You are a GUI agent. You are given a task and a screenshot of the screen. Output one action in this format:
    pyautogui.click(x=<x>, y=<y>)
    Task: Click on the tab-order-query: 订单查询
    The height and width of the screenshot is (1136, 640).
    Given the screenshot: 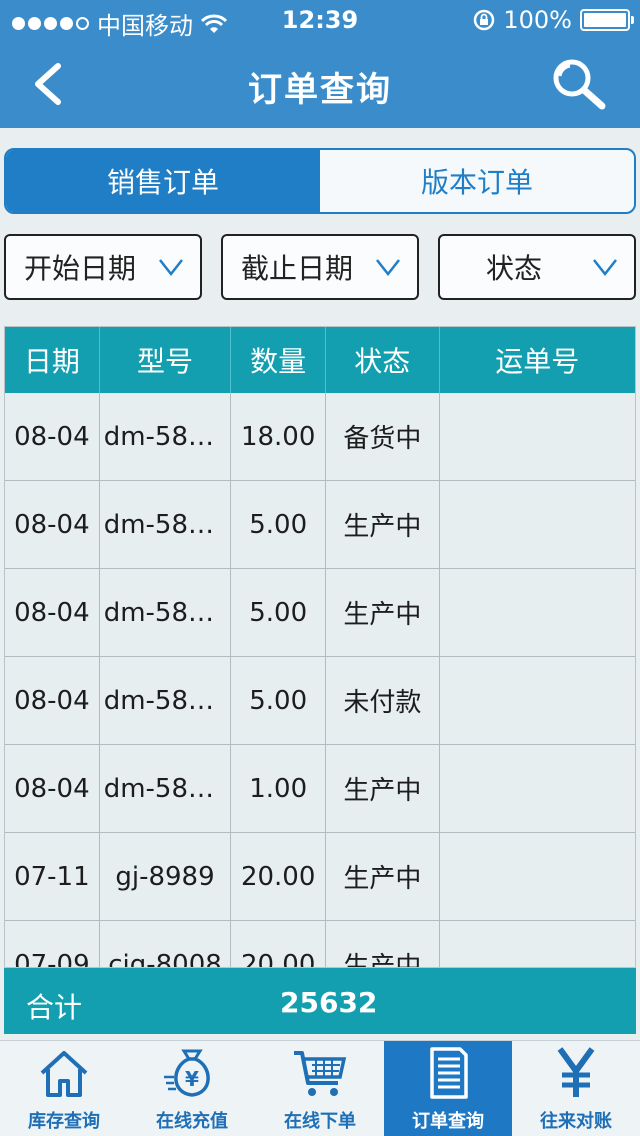 What is the action you would take?
    pyautogui.click(x=448, y=1088)
    